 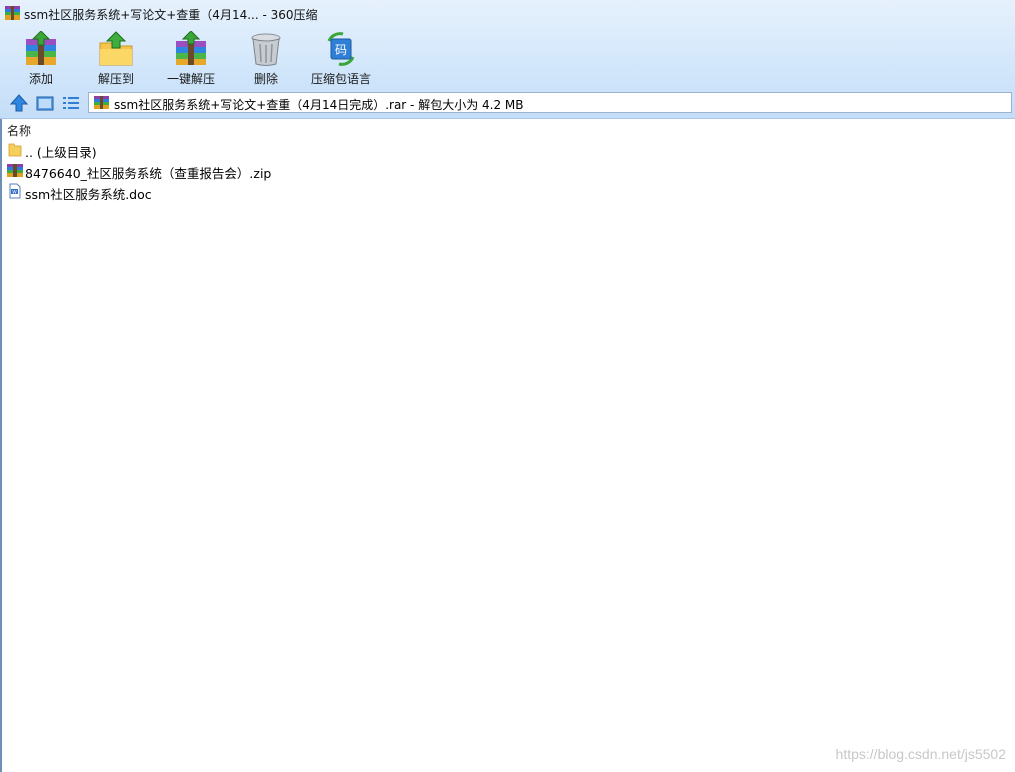 What do you see at coordinates (40, 79) in the screenshot?
I see `add-label: 添加` at bounding box center [40, 79].